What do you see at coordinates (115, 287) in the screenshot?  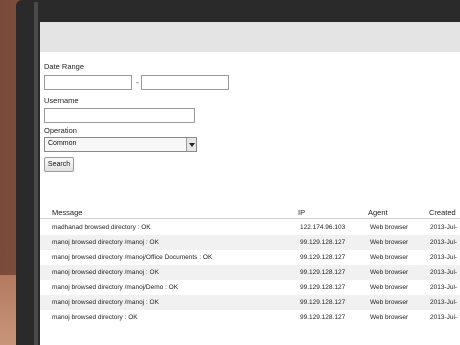 I see `cell-message: manoj browsed directory /manoj/Demo : OK` at bounding box center [115, 287].